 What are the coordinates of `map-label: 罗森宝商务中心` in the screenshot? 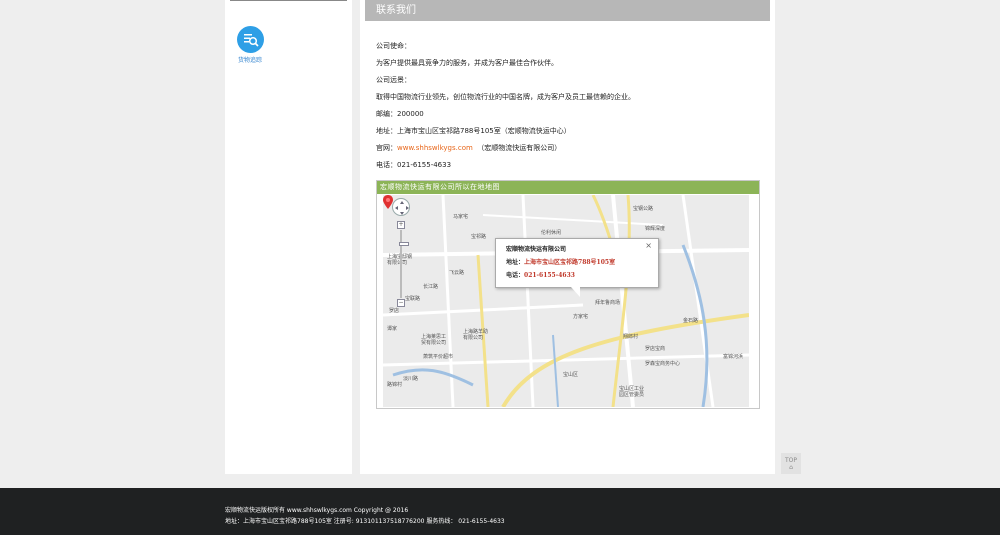 It's located at (663, 364).